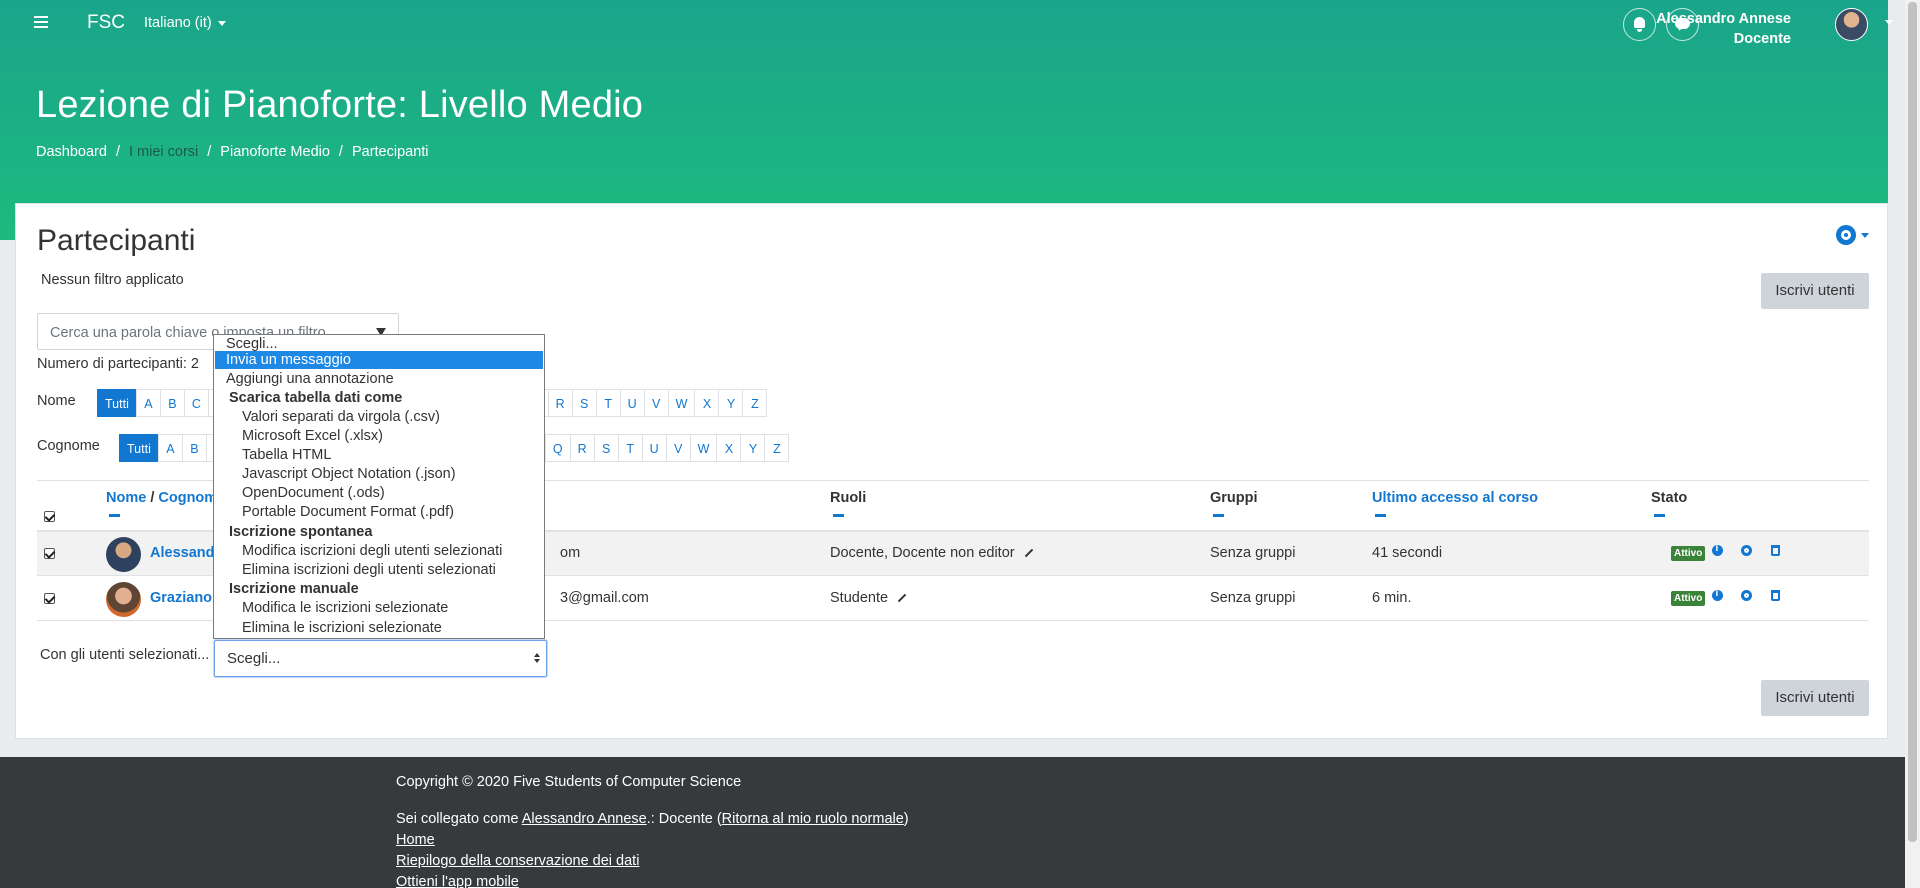 This screenshot has height=888, width=1920. I want to click on lastname-letter-x: X, so click(729, 448).